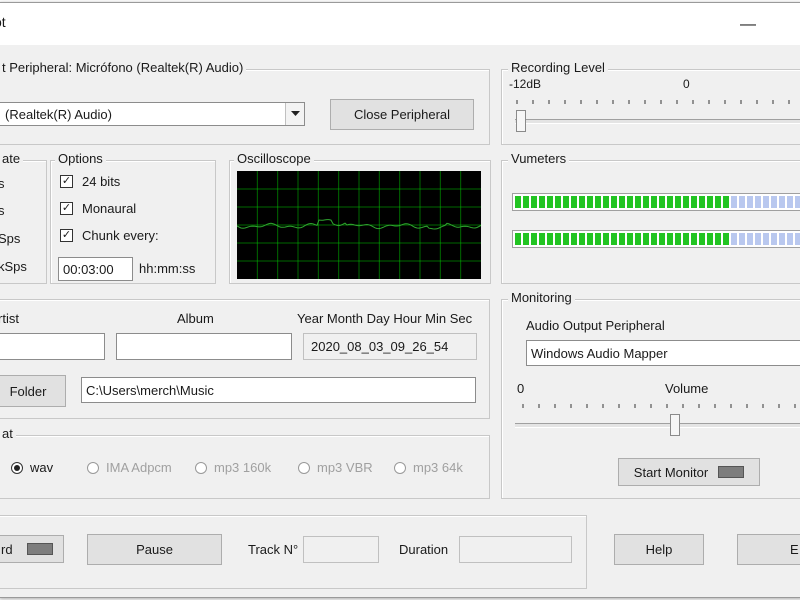  What do you see at coordinates (17, 468) in the screenshot?
I see `format-wav-radio` at bounding box center [17, 468].